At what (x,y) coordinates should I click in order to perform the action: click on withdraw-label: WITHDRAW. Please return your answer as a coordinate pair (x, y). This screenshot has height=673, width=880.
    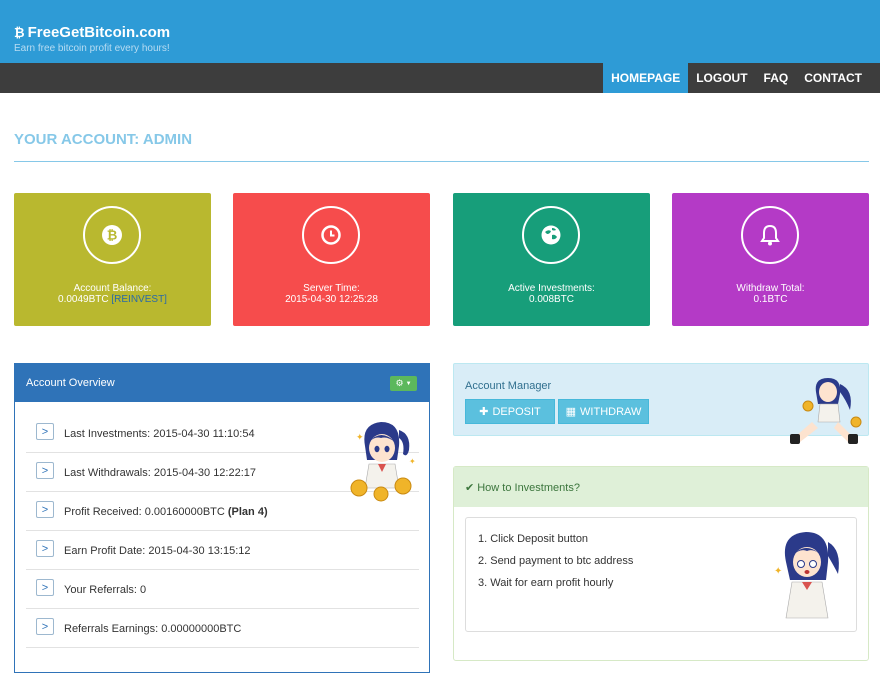
    Looking at the image, I should click on (611, 411).